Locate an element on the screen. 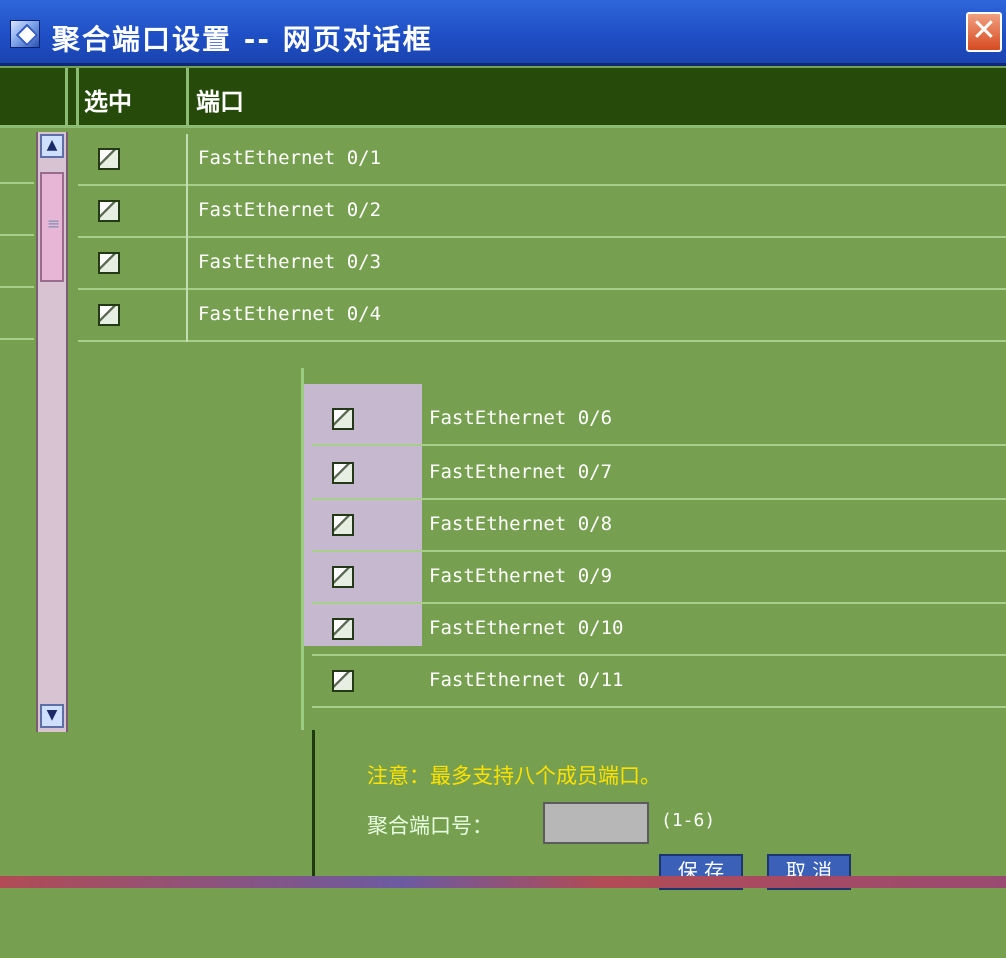 The height and width of the screenshot is (958, 1006). form-area: 注意：最多支持八个成员端口。 聚合端口号： (1-6) 保 存 取 消 is located at coordinates (659, 810).